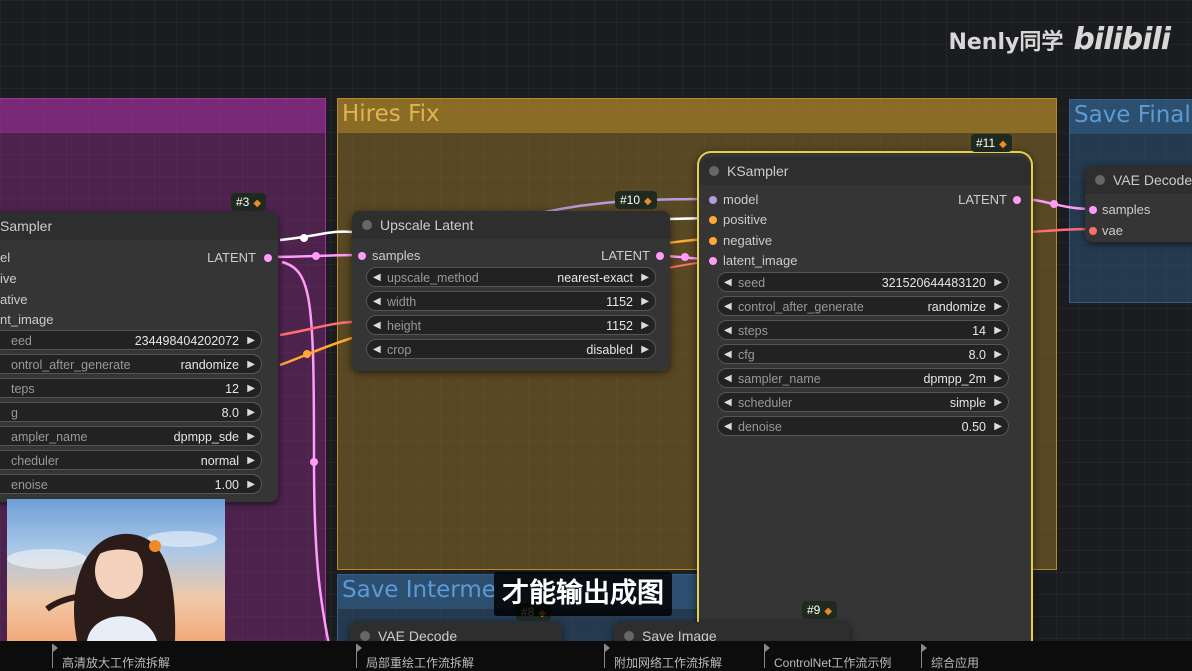 This screenshot has height=671, width=1192. I want to click on widget-seed: ◀ seed 321520644483120 ▶, so click(863, 282).